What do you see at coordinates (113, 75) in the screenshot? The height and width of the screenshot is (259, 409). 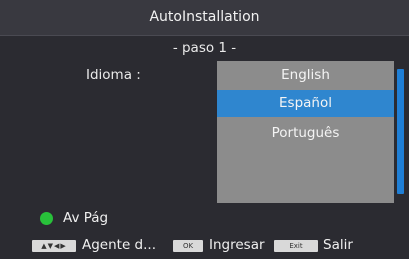 I see `language-label: Idioma :` at bounding box center [113, 75].